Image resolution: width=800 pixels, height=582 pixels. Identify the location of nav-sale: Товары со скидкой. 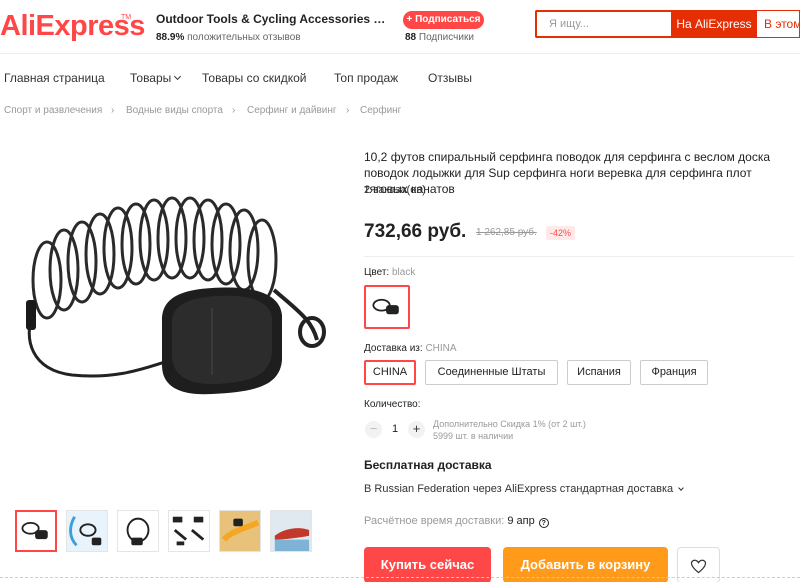
(254, 78).